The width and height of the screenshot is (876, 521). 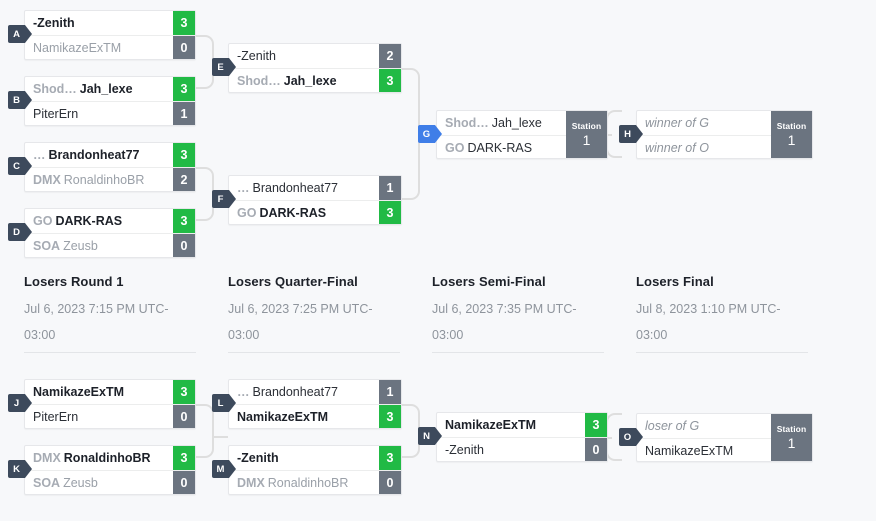 What do you see at coordinates (293, 212) in the screenshot?
I see `match-f-bottom-player: DARK-RAS` at bounding box center [293, 212].